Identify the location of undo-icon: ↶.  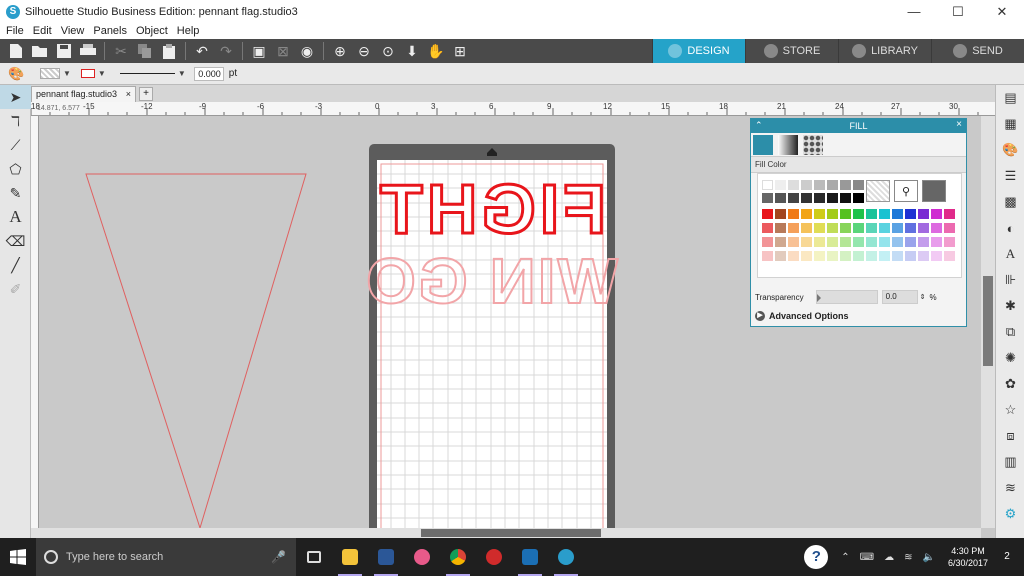
(202, 51).